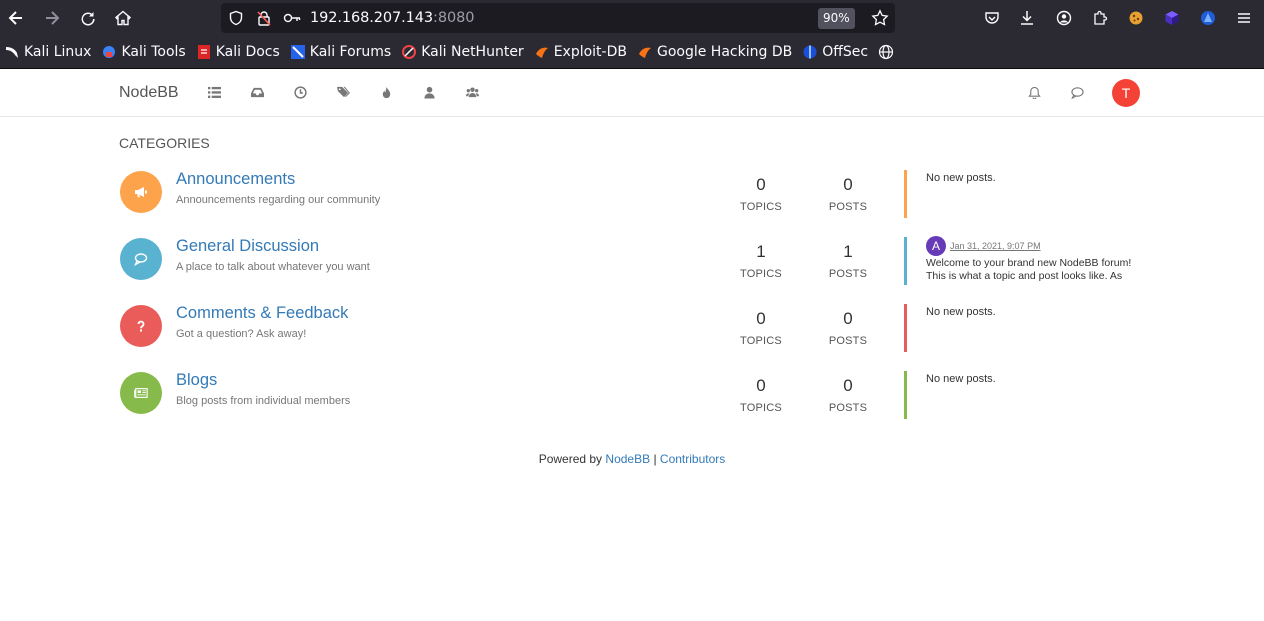 The image size is (1264, 621). What do you see at coordinates (590, 52) in the screenshot?
I see `bookmark-label: Exploit-DB` at bounding box center [590, 52].